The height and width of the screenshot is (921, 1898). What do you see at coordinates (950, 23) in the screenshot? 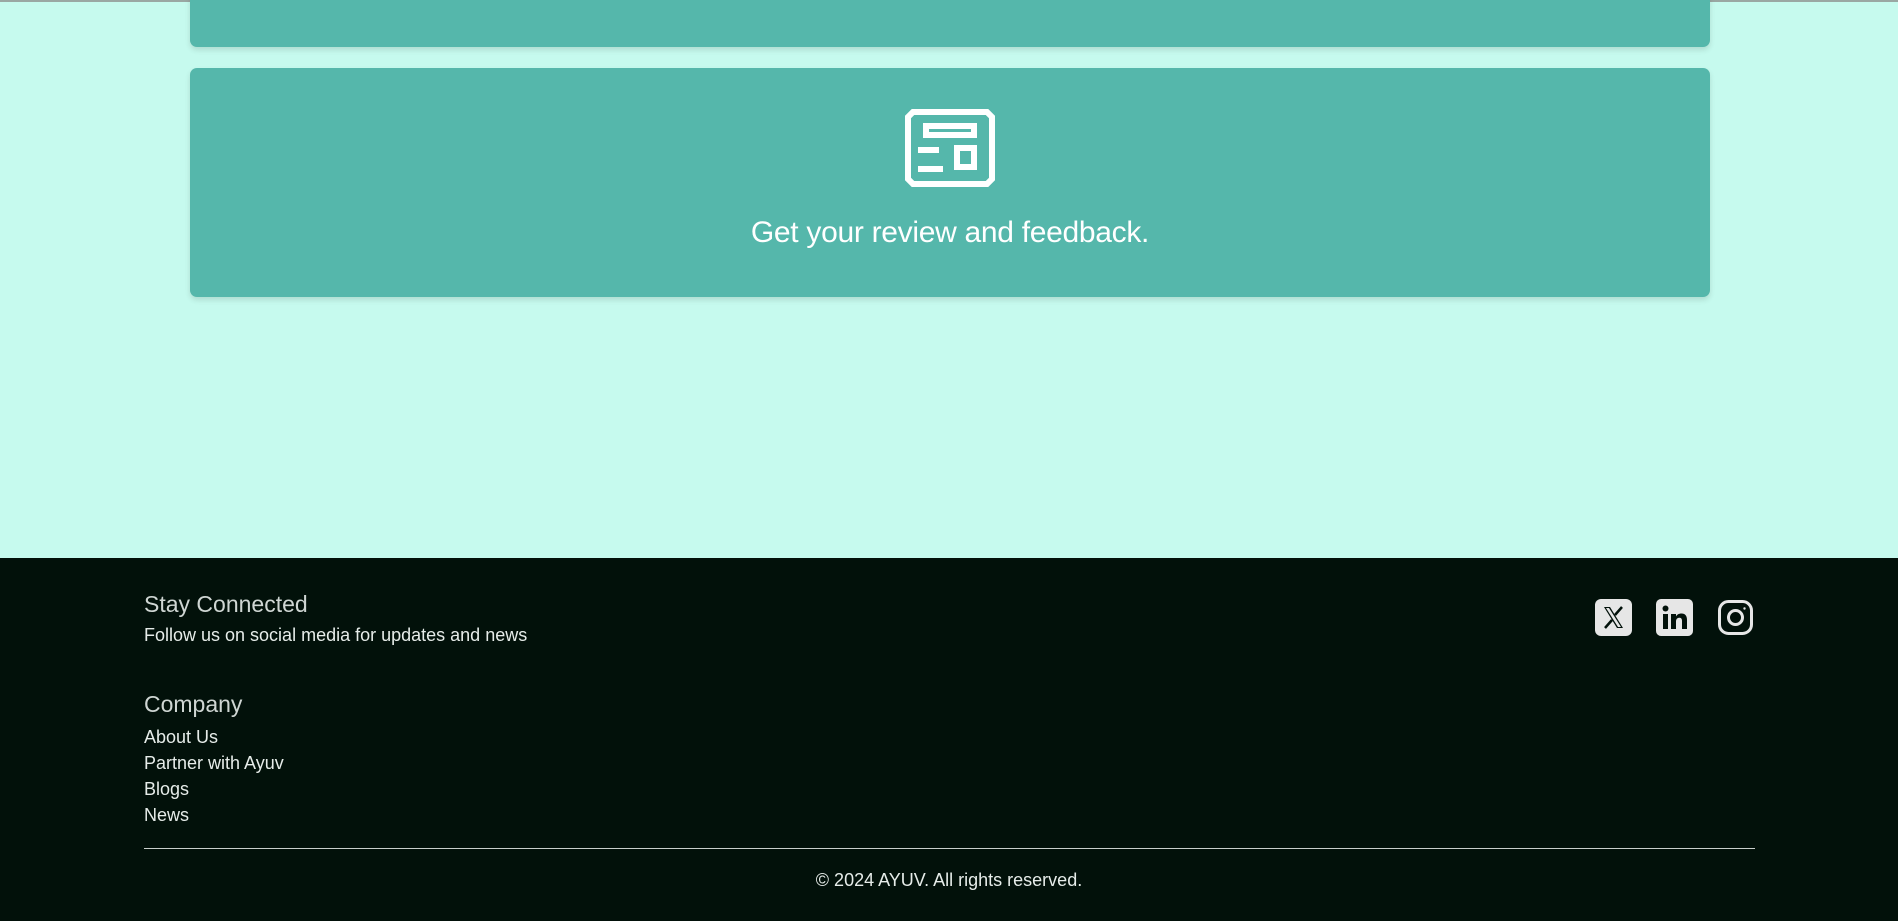
I see `feature-card-previous` at bounding box center [950, 23].